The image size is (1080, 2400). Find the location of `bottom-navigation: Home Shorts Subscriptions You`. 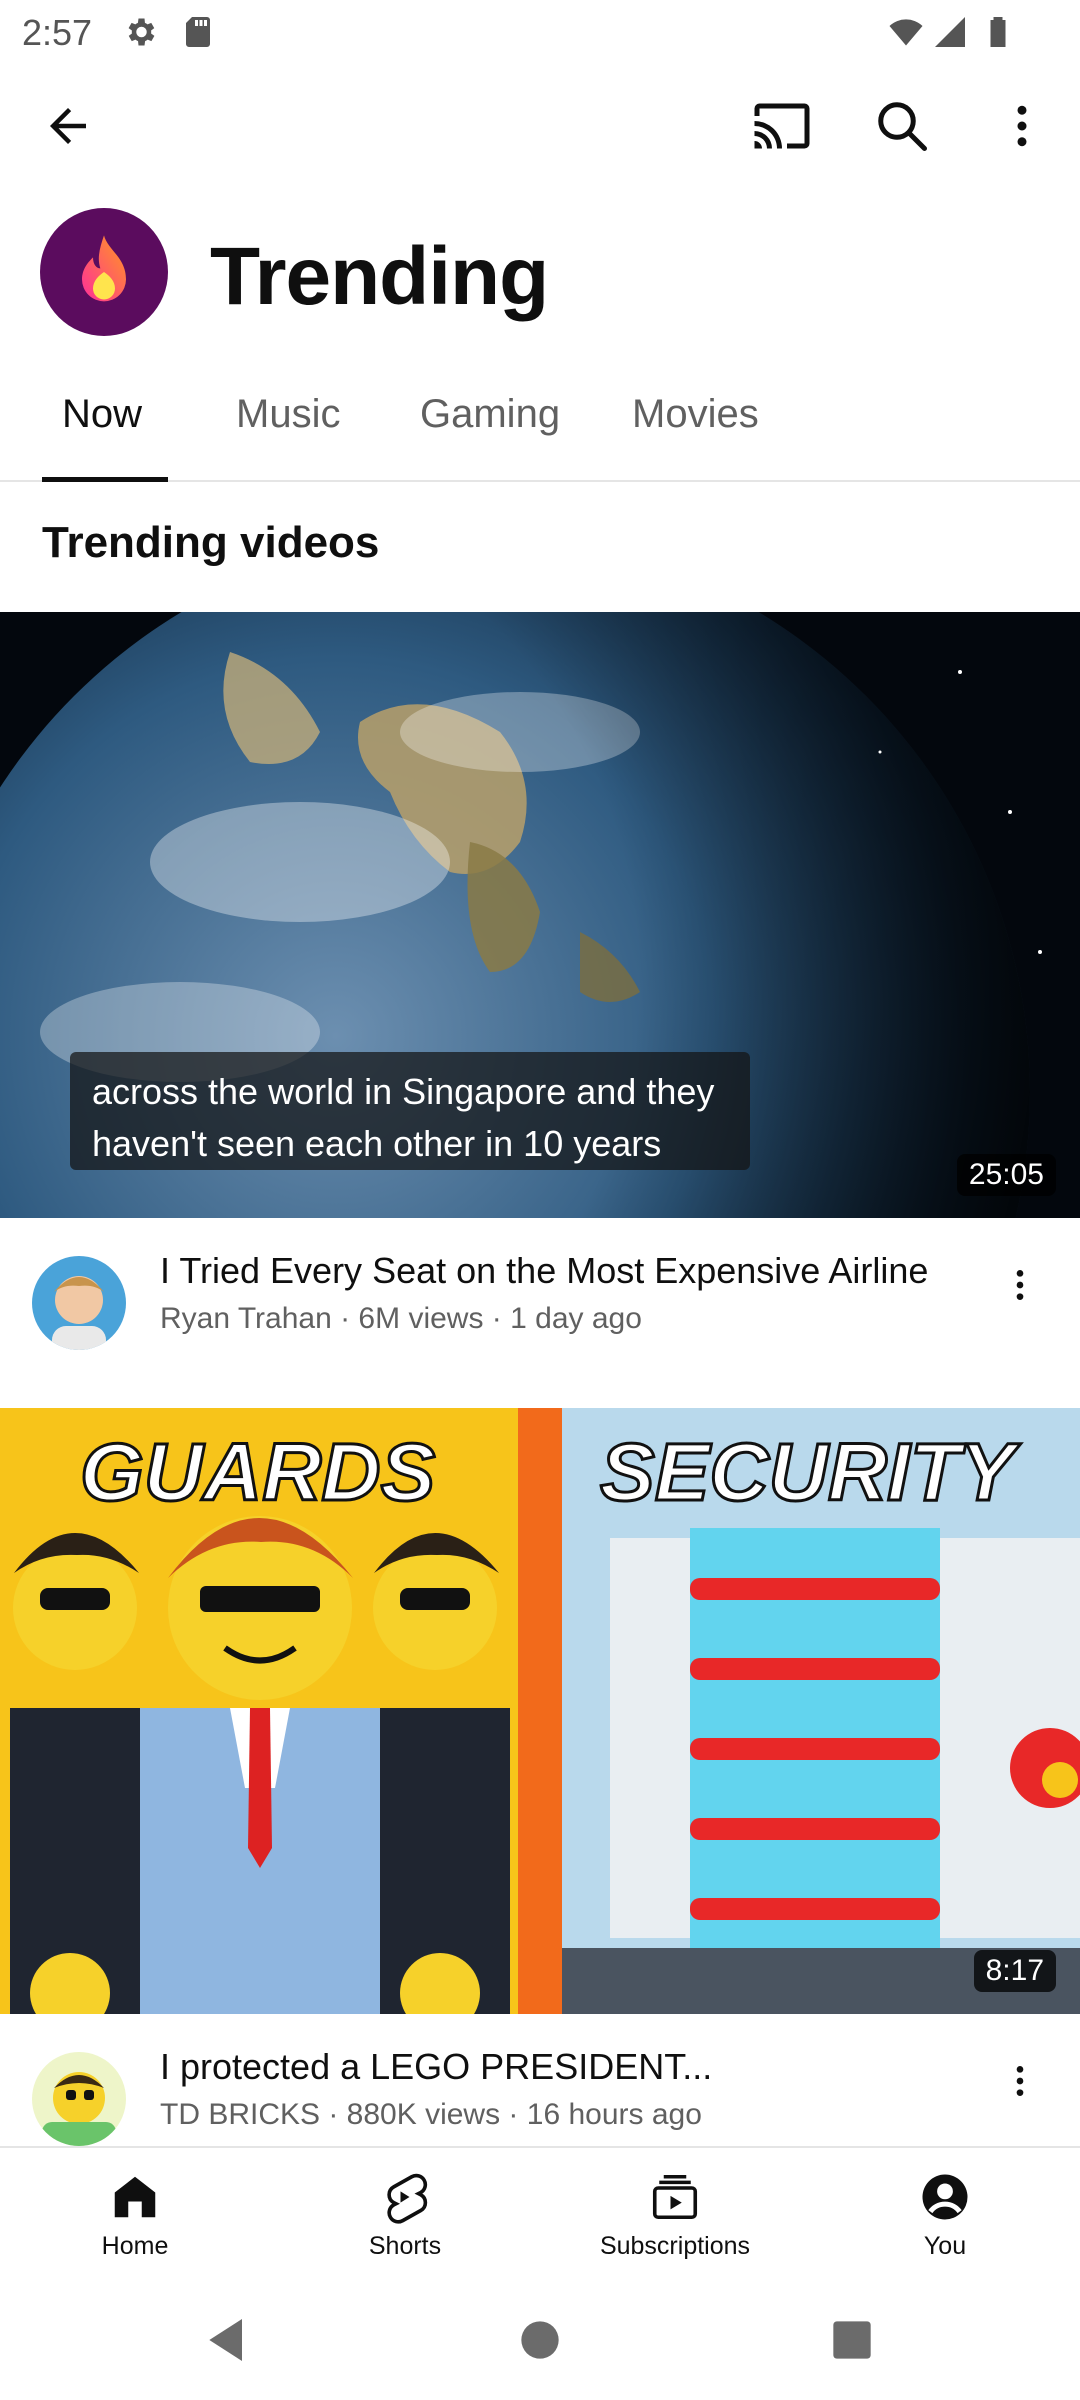

bottom-navigation: Home Shorts Subscriptions You is located at coordinates (540, 2213).